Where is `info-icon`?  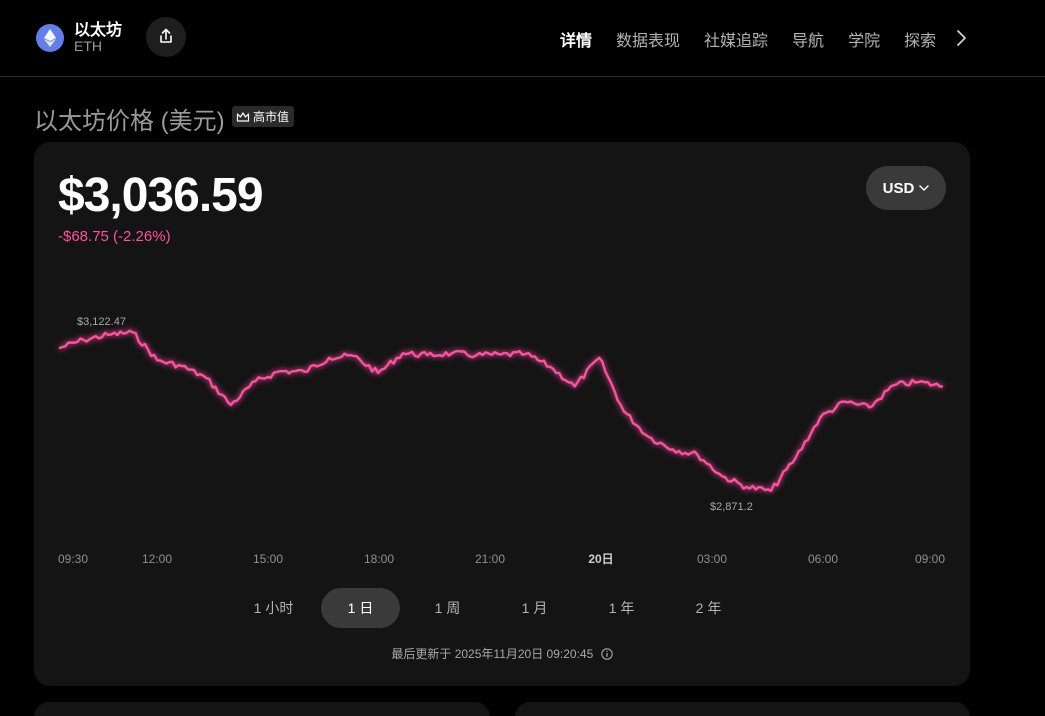
info-icon is located at coordinates (606, 654).